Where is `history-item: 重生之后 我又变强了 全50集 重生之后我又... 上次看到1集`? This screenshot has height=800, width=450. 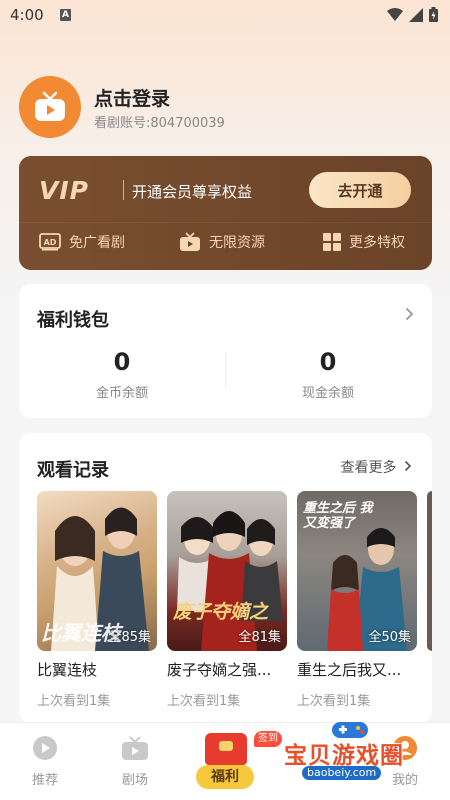 history-item: 重生之后 我又变强了 全50集 重生之后我又... 上次看到1集 is located at coordinates (357, 600).